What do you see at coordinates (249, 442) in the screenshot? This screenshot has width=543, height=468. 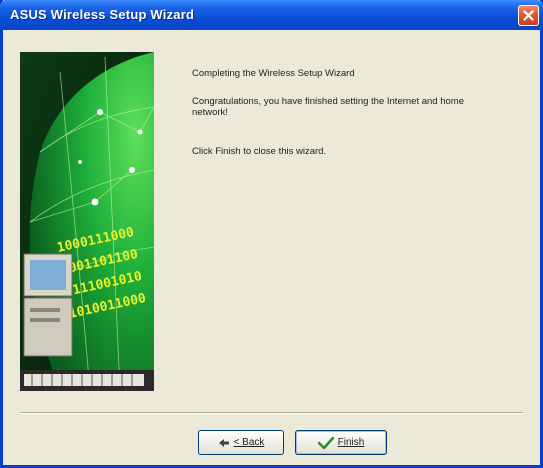 I see `back-button-label: < Back` at bounding box center [249, 442].